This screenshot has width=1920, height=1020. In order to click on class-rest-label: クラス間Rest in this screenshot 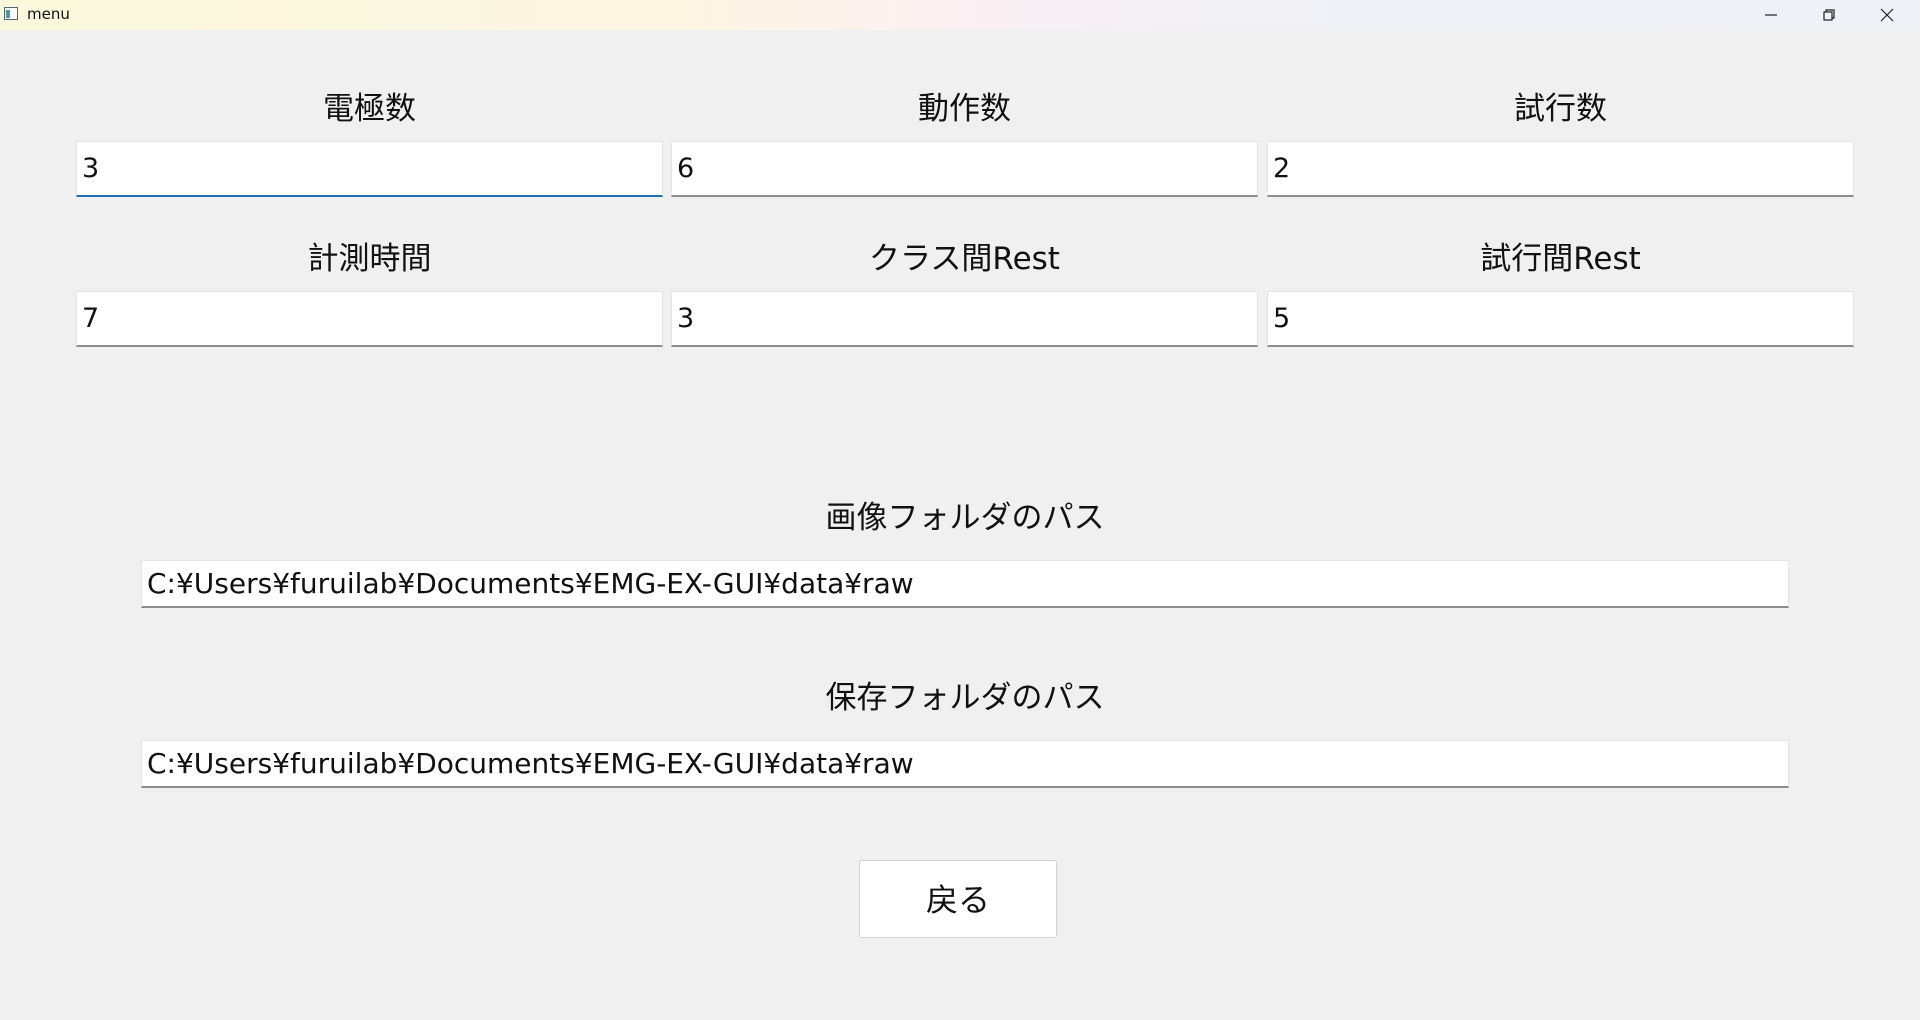, I will do `click(964, 259)`.